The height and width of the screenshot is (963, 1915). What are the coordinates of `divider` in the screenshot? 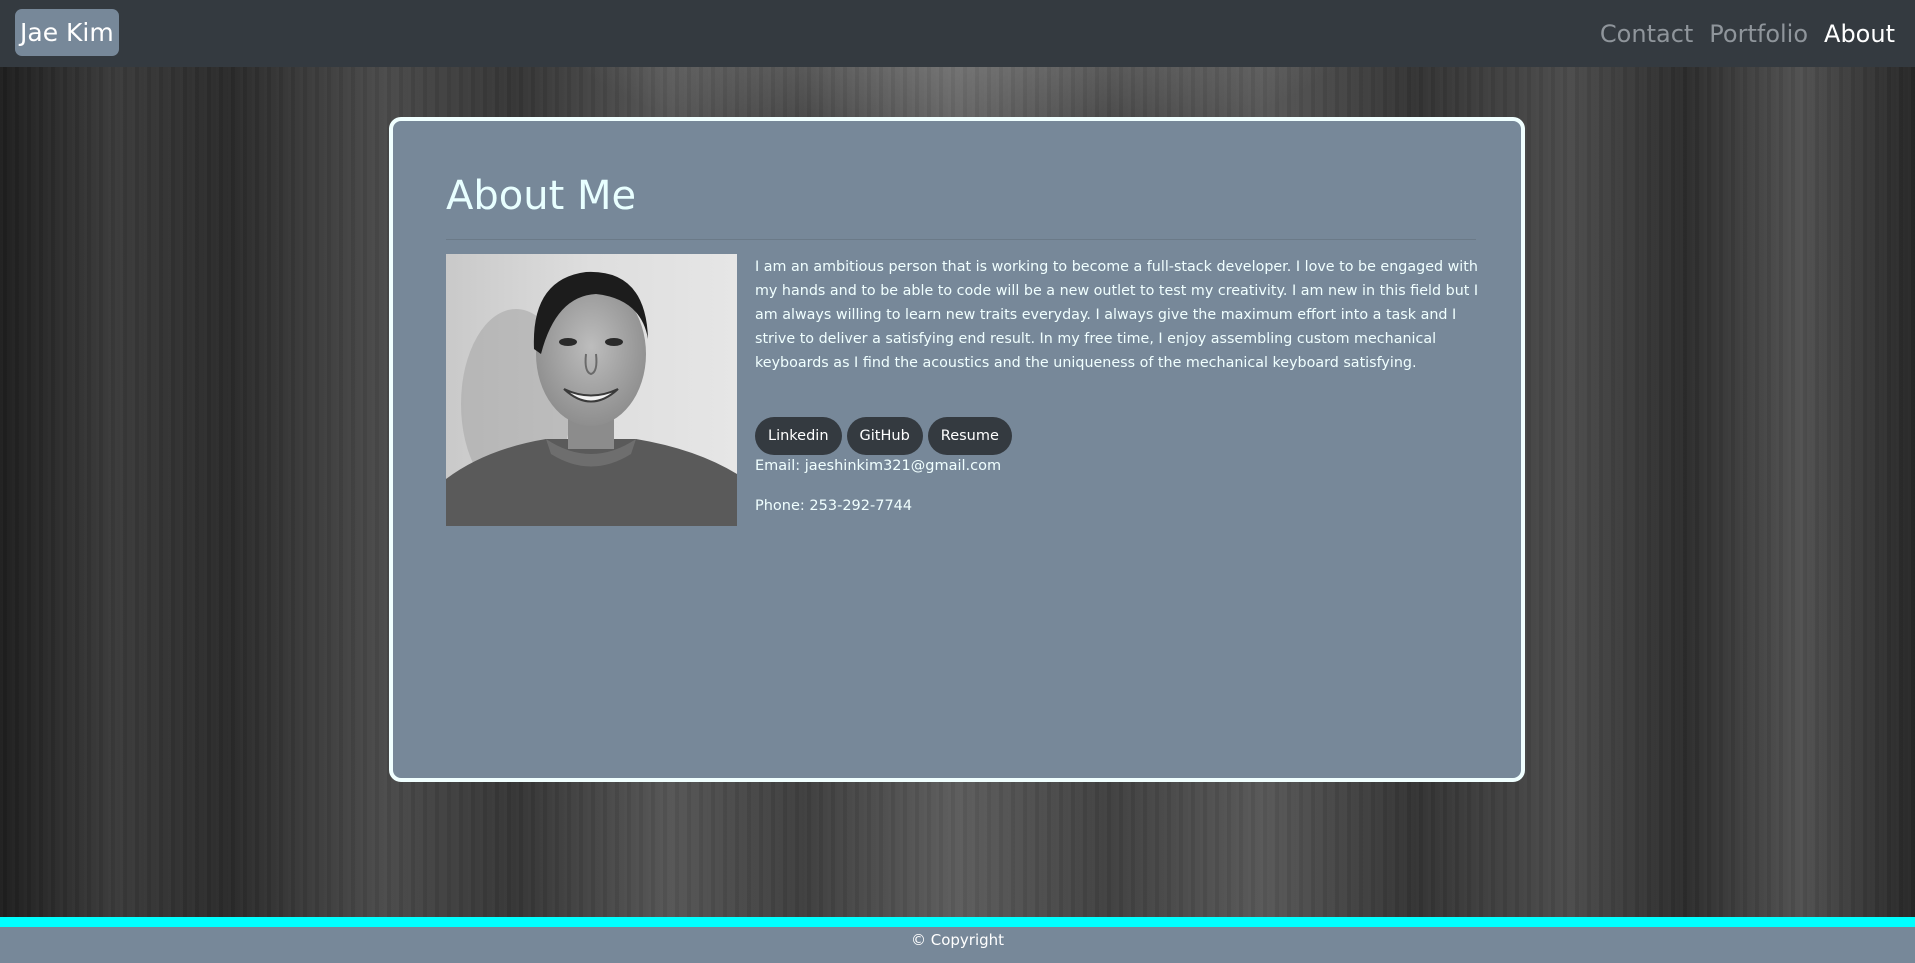 It's located at (961, 239).